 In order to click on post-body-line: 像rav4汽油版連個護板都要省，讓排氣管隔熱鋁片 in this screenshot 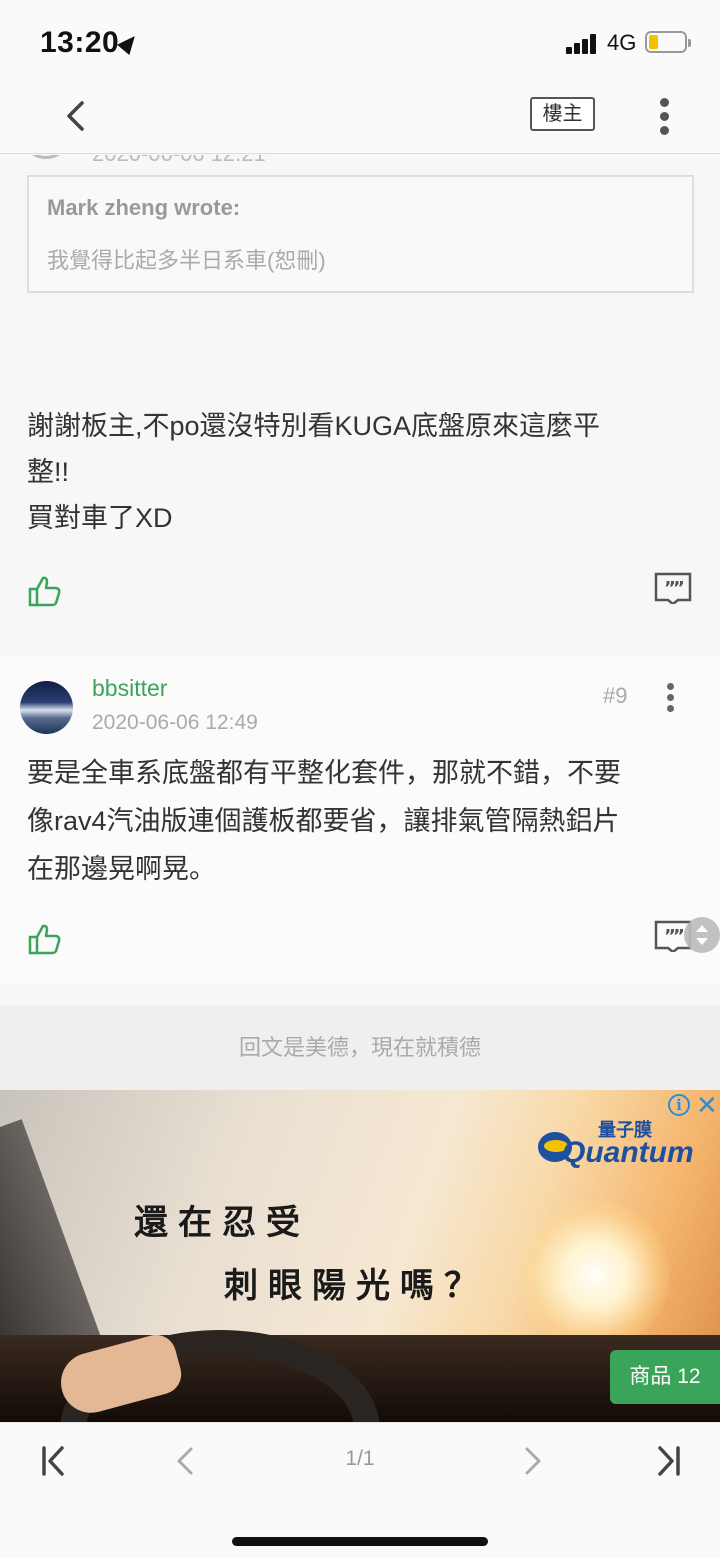, I will do `click(323, 821)`.